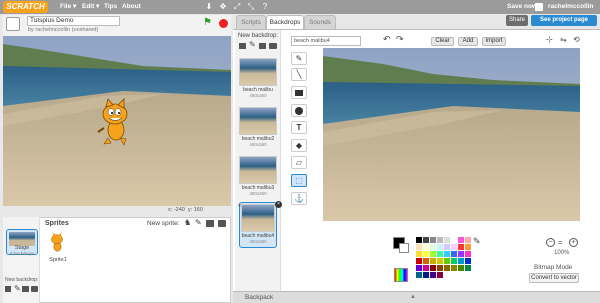  Describe the element at coordinates (549, 40) in the screenshot. I see `set-costume-center-icon: ⊹` at that location.